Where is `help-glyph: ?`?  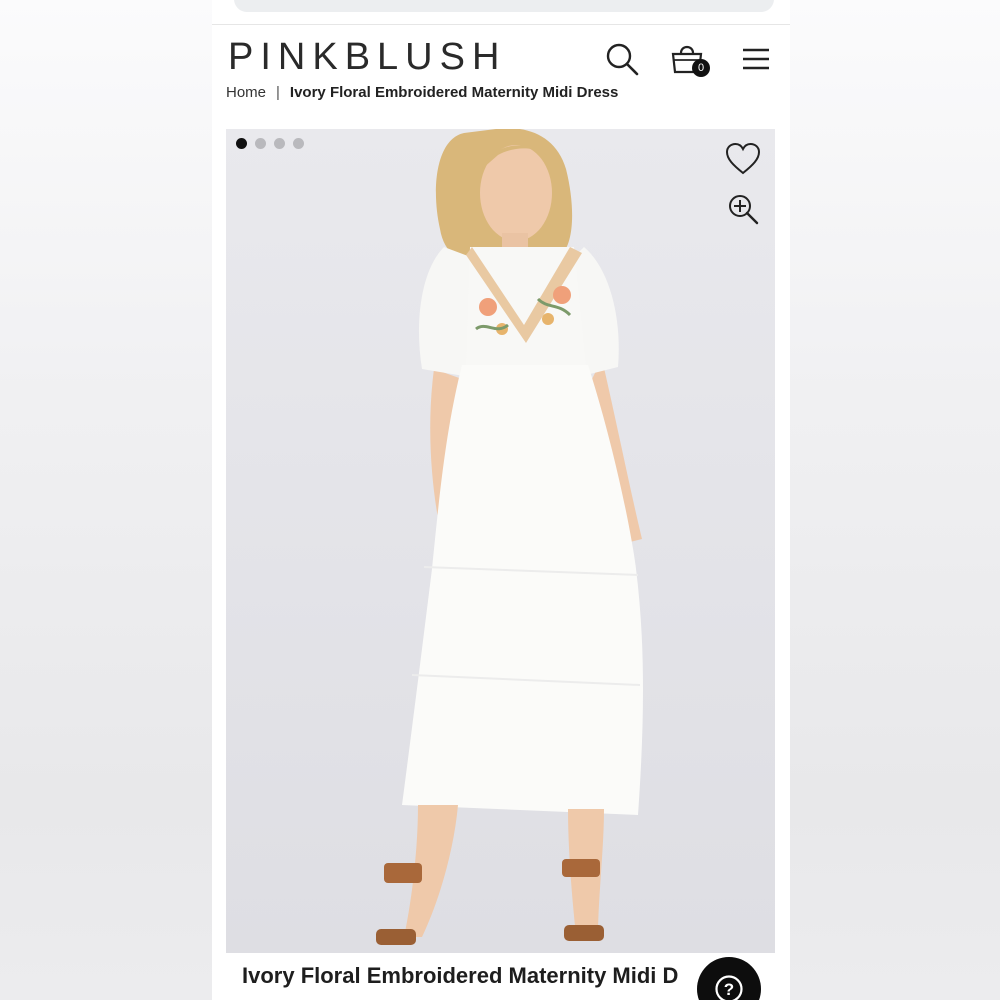
help-glyph: ? is located at coordinates (729, 989).